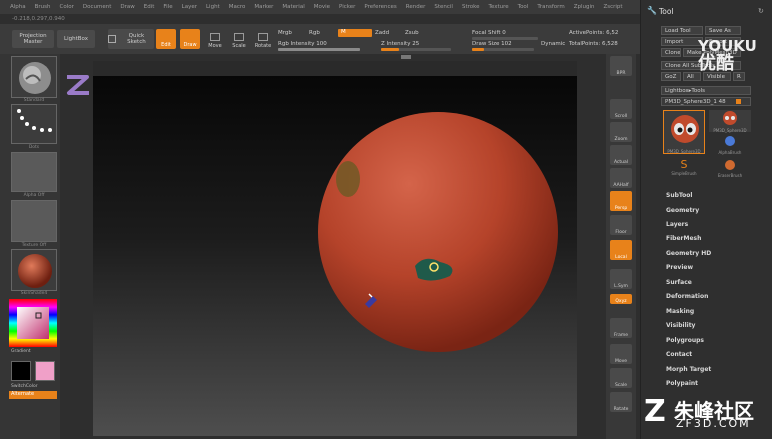  Describe the element at coordinates (416, 7) in the screenshot. I see `menu-render: Render` at that location.